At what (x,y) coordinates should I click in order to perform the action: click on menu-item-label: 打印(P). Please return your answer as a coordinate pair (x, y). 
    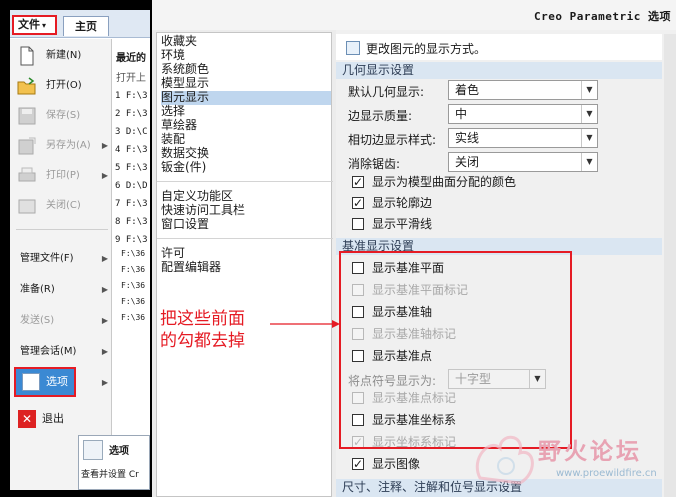
    Looking at the image, I should click on (63, 175).